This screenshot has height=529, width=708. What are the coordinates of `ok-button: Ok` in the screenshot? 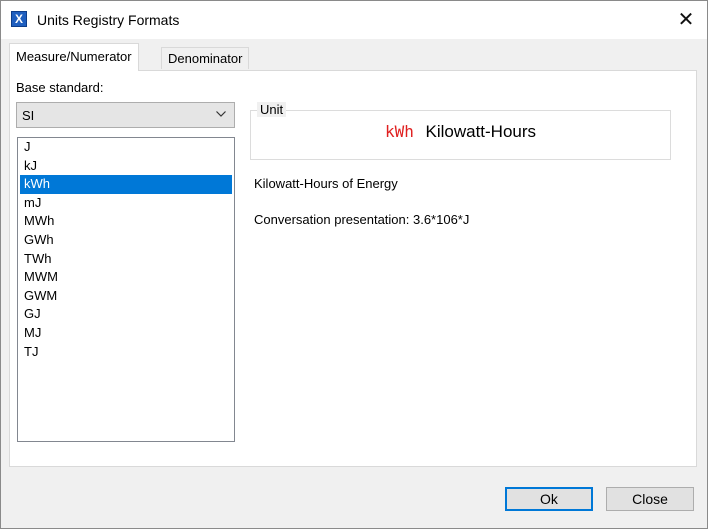 It's located at (549, 499).